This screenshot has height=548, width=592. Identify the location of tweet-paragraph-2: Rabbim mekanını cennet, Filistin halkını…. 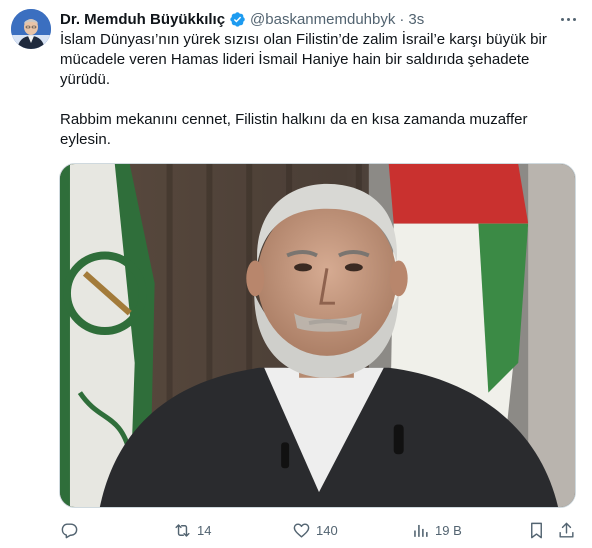
(294, 129).